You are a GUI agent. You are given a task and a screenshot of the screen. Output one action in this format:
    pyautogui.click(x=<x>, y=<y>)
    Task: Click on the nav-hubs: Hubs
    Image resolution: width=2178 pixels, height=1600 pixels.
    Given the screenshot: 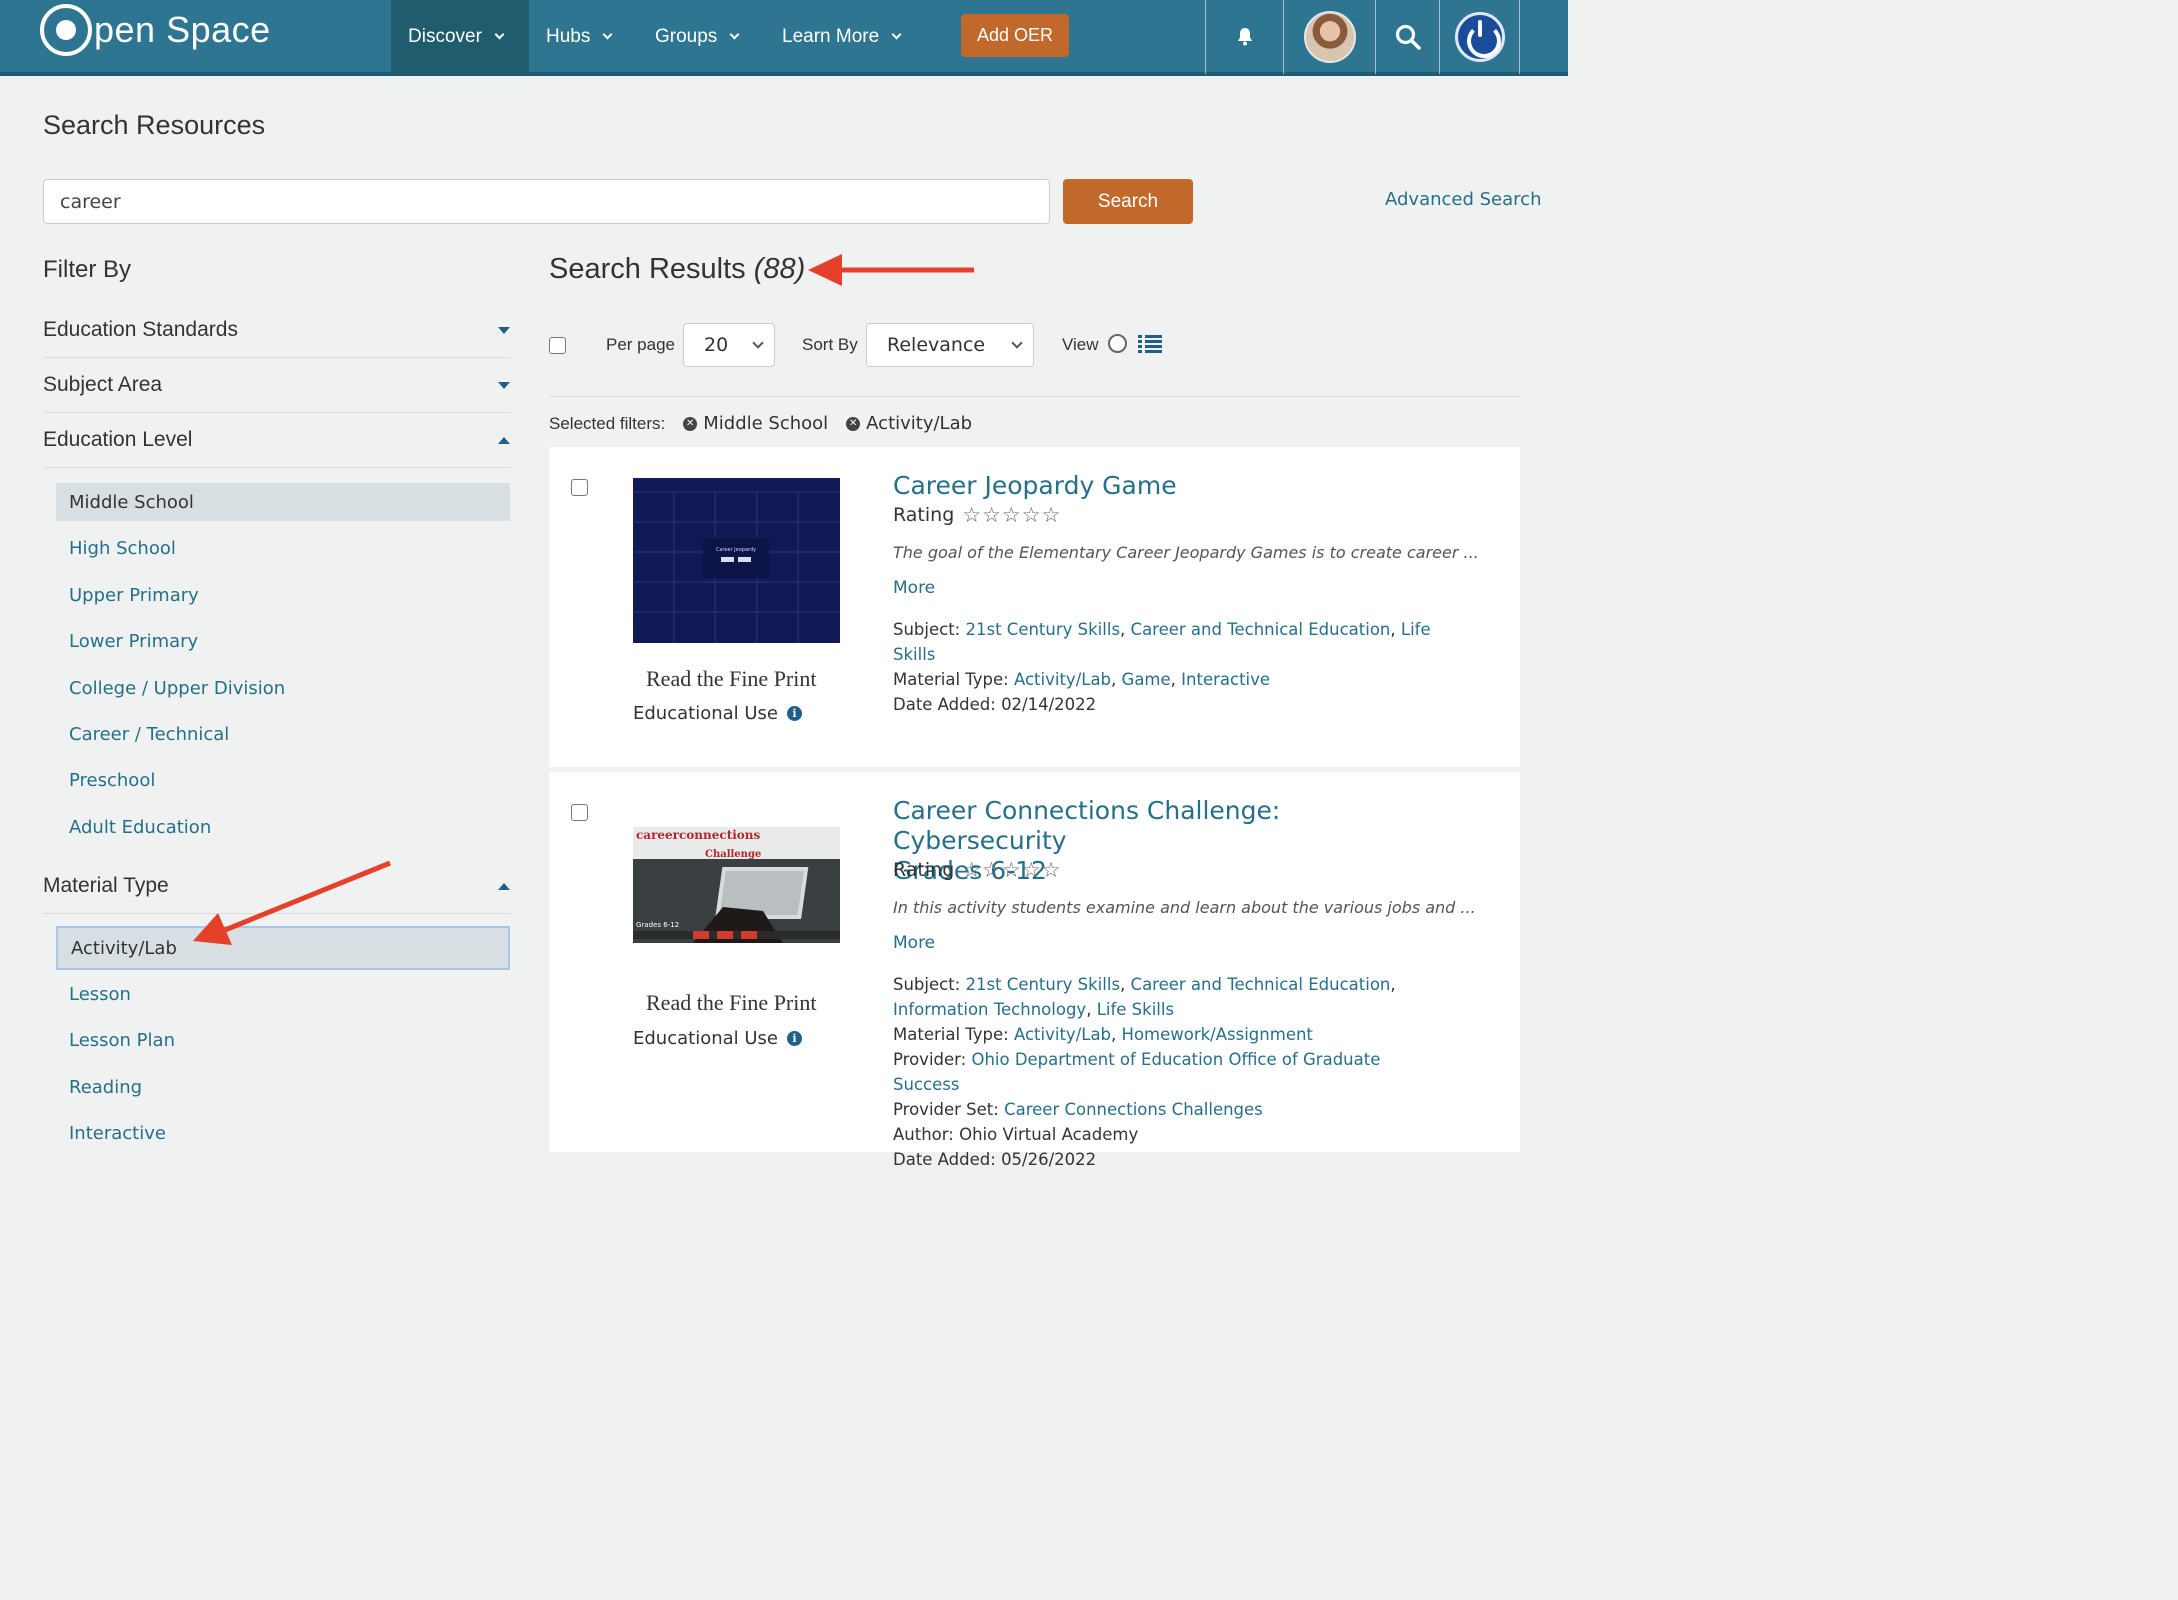 What is the action you would take?
    pyautogui.click(x=579, y=37)
    